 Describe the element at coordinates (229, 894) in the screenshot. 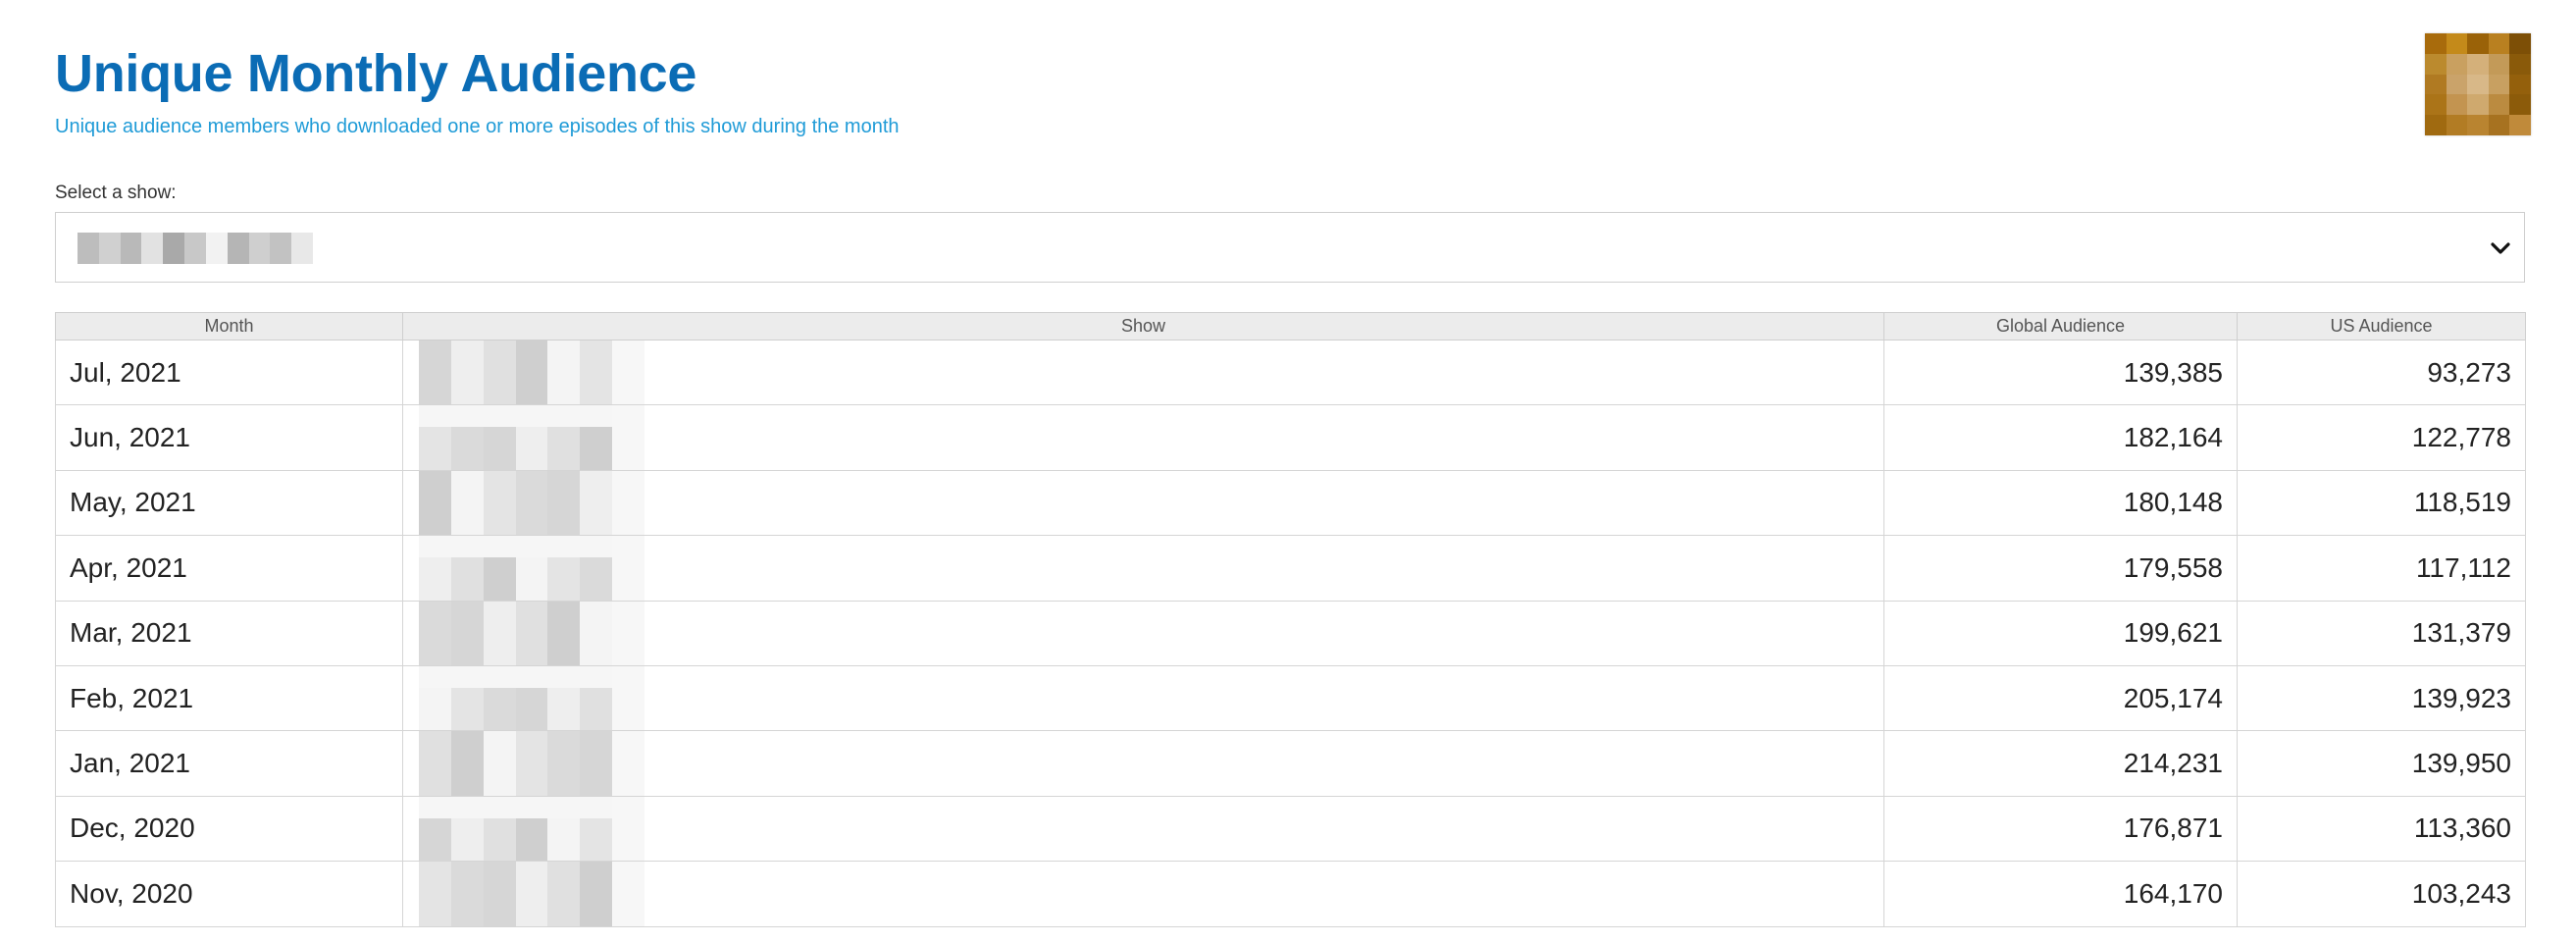

I see `cell-month: Nov, 2020` at that location.